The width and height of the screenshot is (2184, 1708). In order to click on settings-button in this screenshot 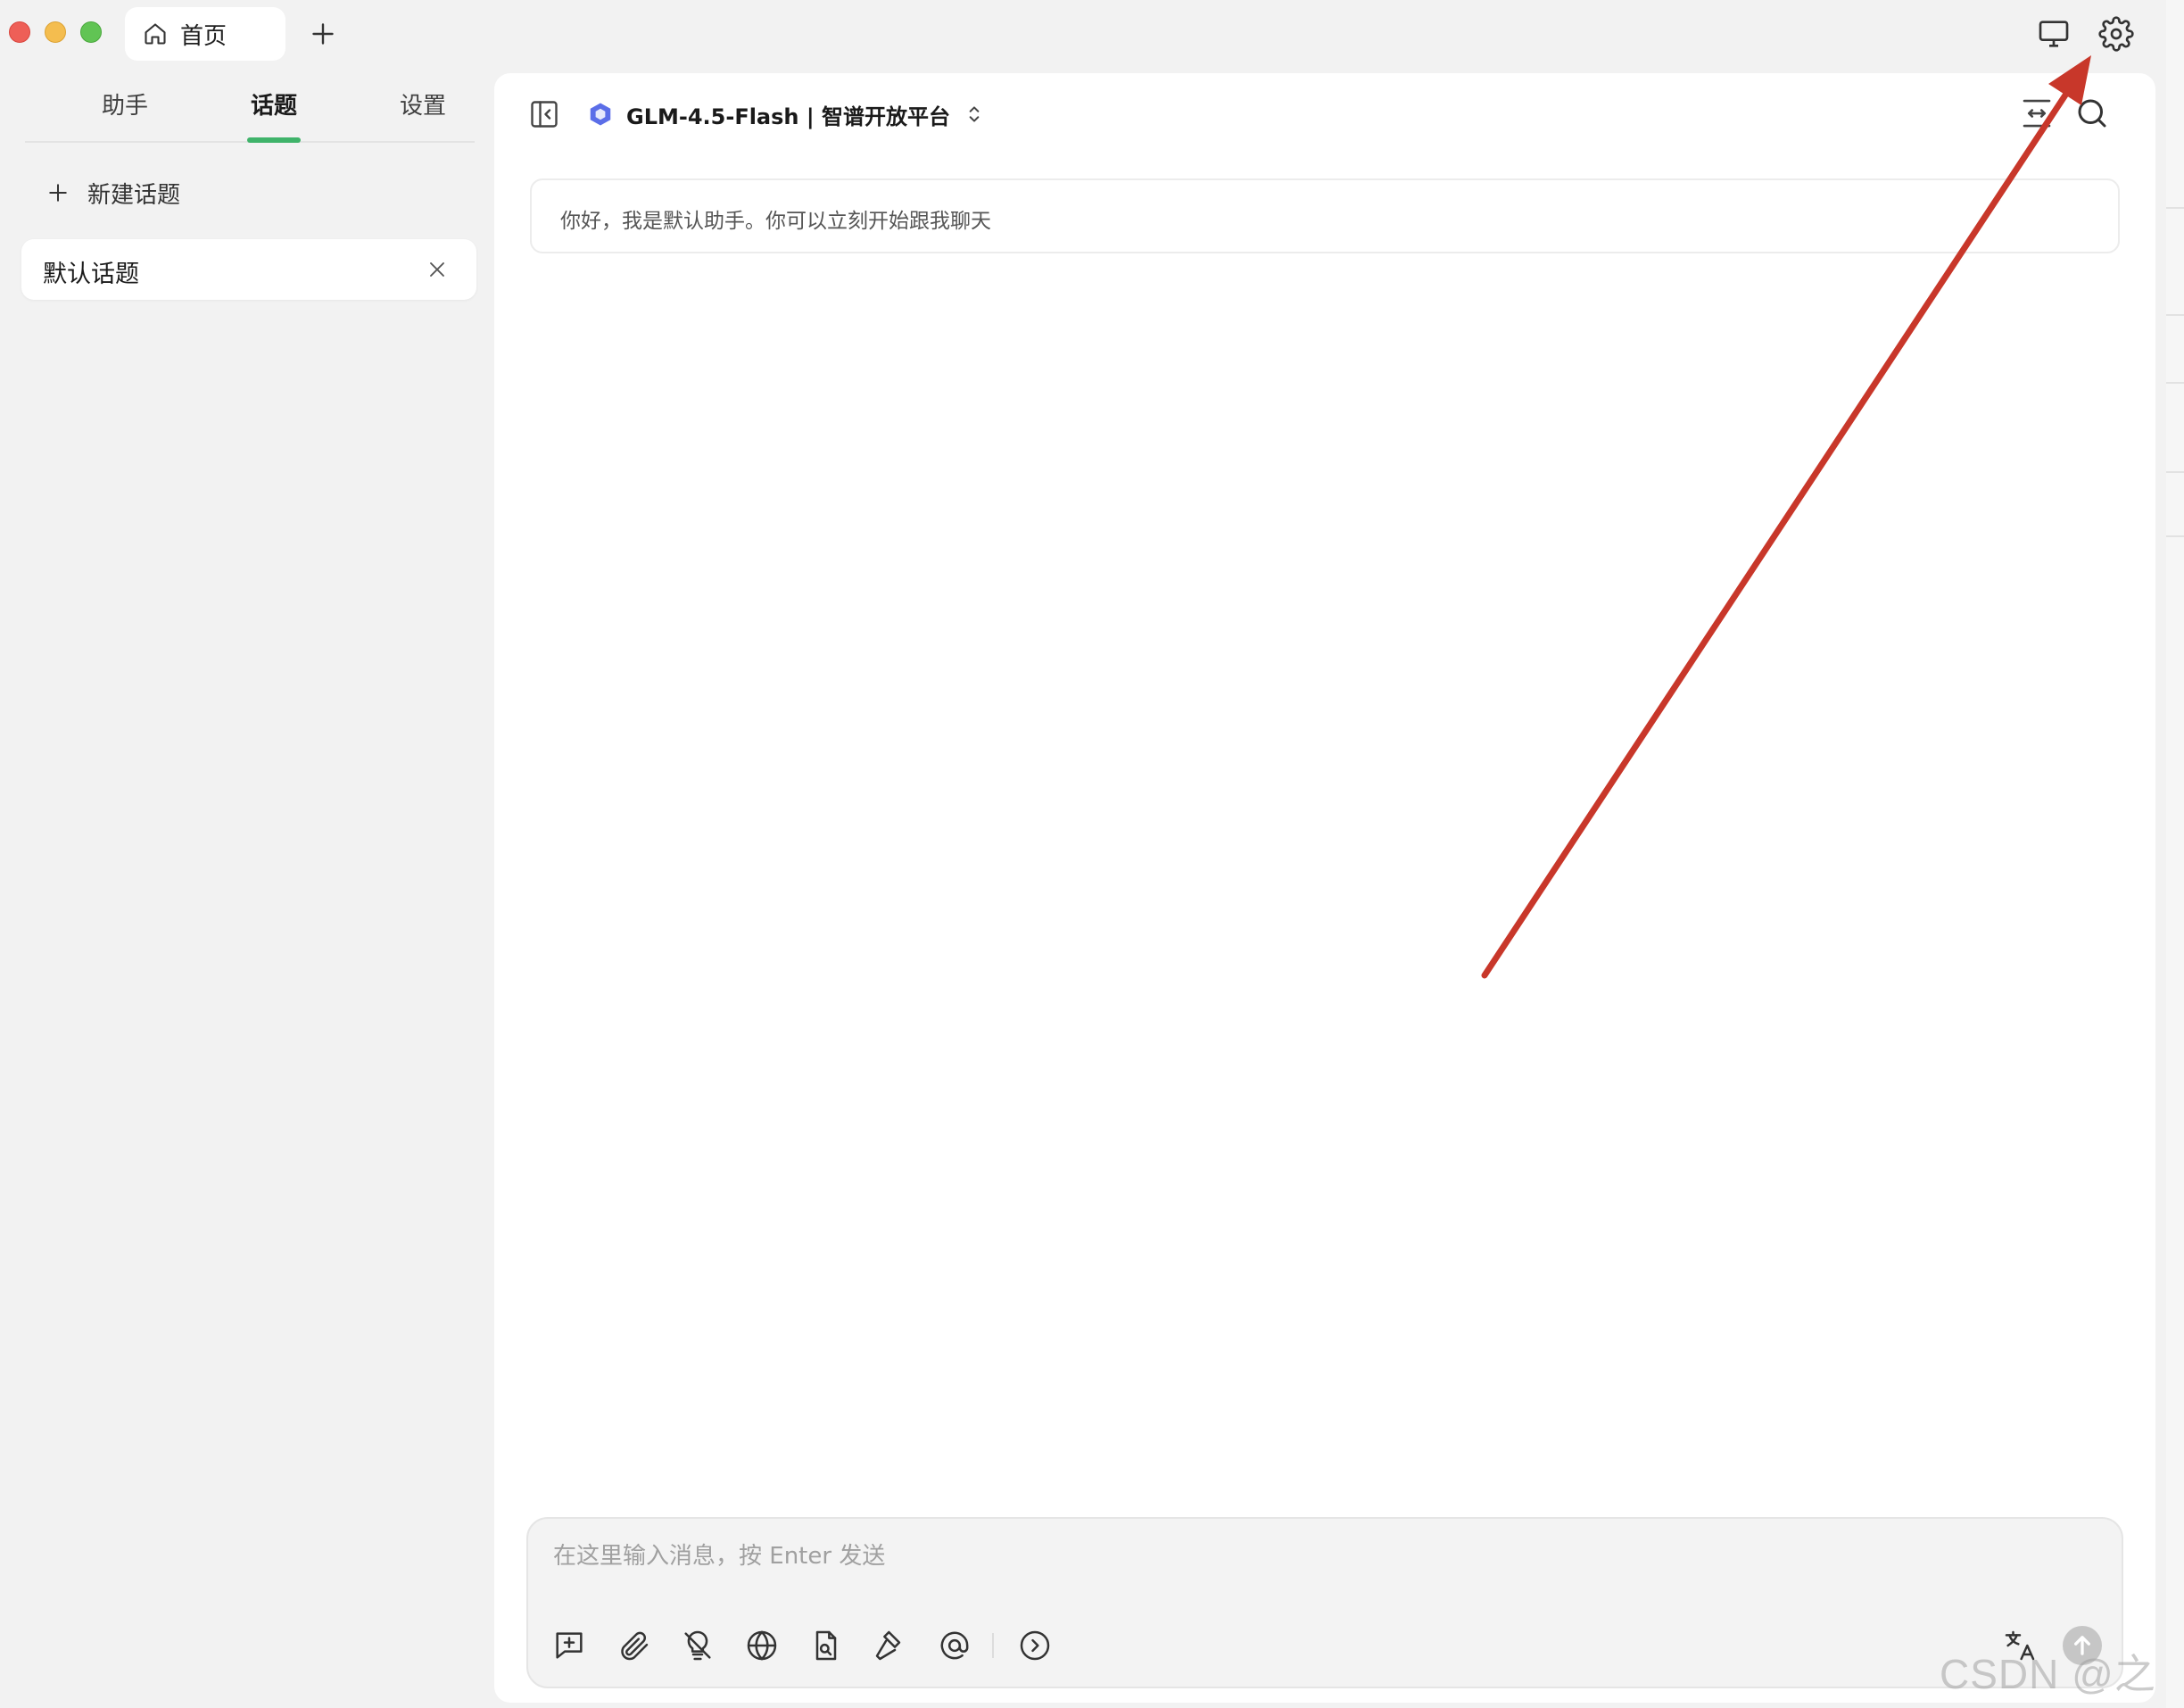, I will do `click(2116, 34)`.